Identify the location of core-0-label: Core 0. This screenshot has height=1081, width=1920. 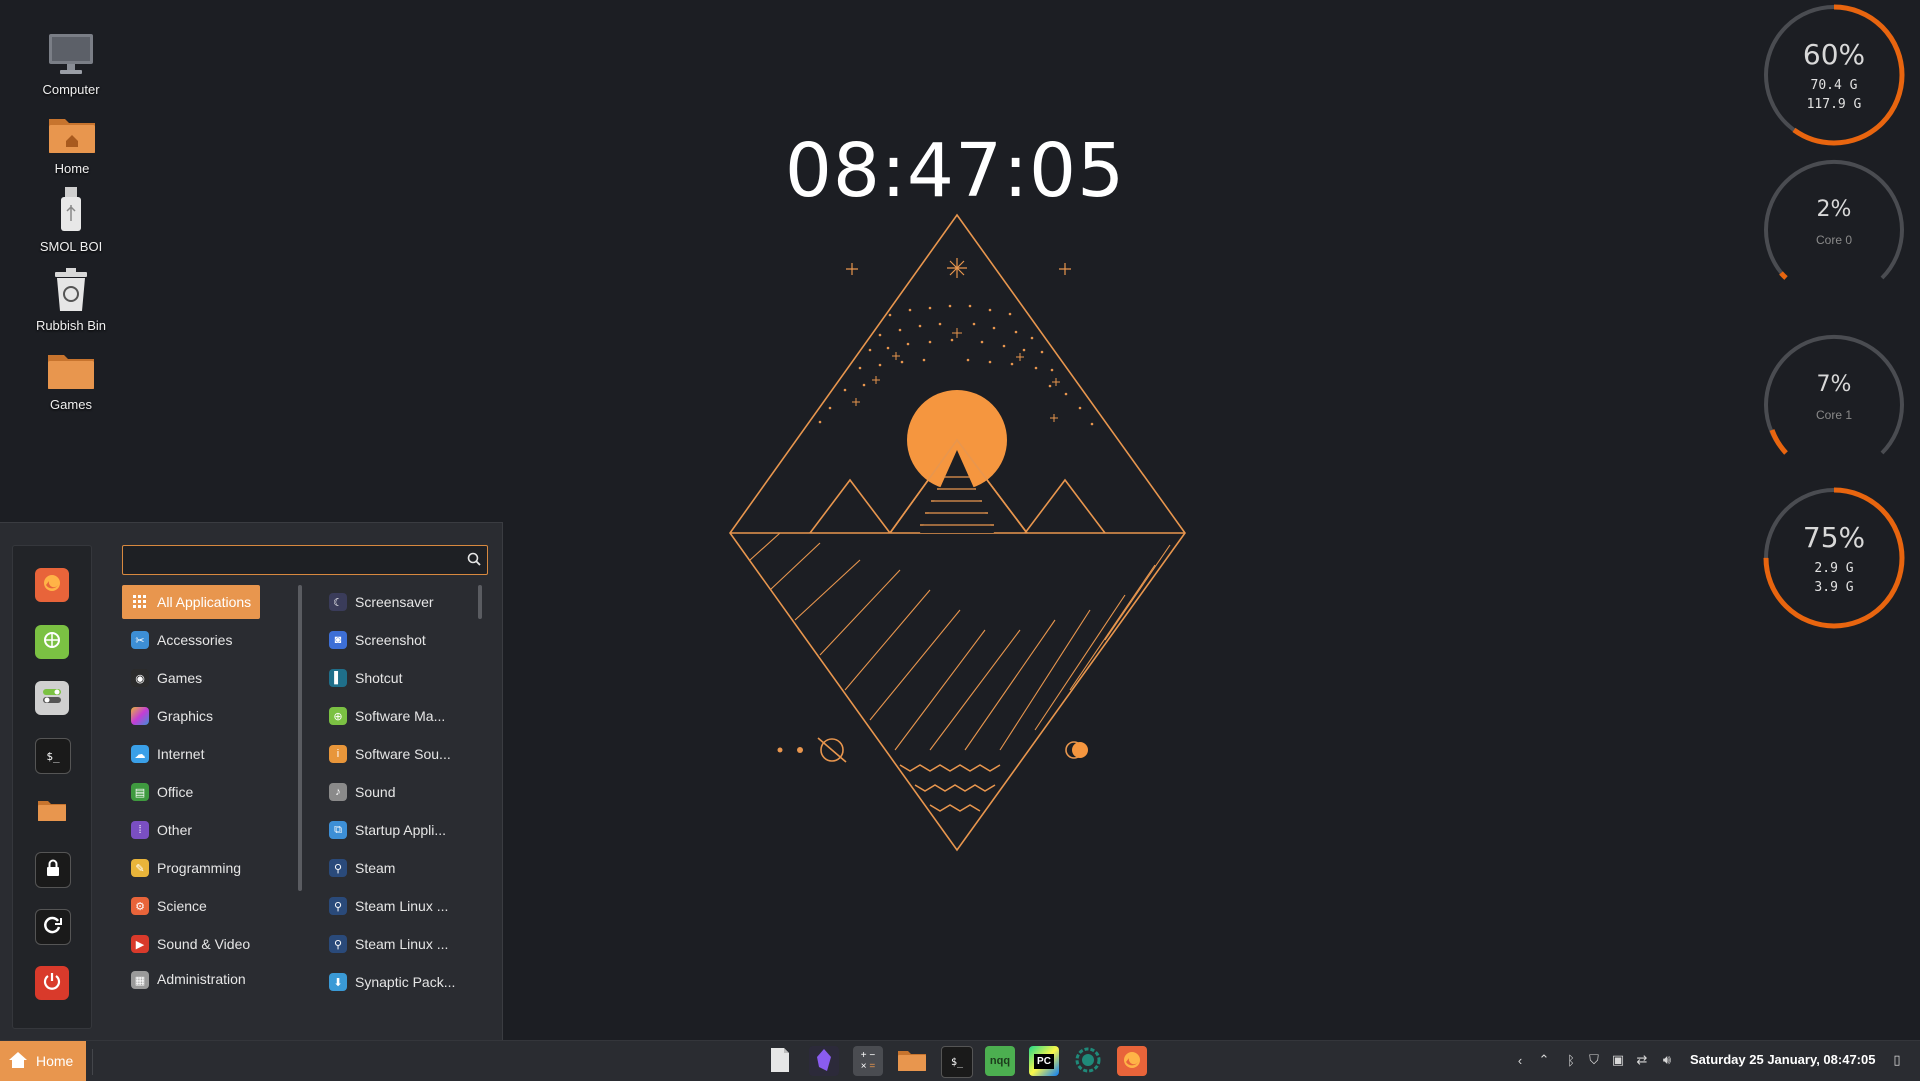
(1834, 240).